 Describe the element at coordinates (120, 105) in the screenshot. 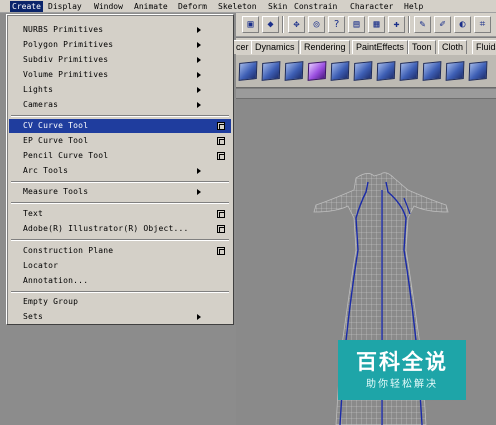

I see `menu-item-cameras: Cameras` at that location.